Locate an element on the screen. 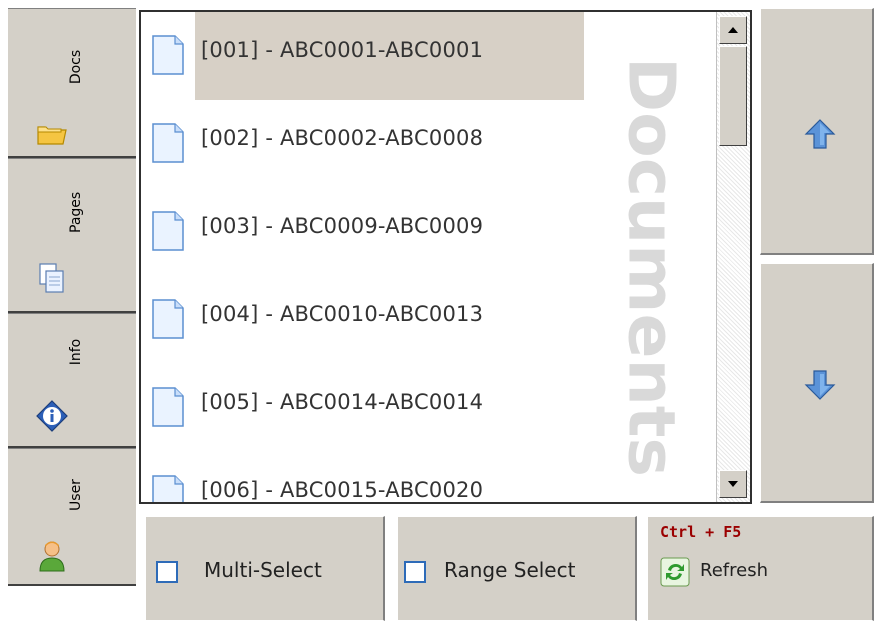 This screenshot has width=874, height=621. list-item-label: [003] - ABC0009-ABC0009 is located at coordinates (342, 226).